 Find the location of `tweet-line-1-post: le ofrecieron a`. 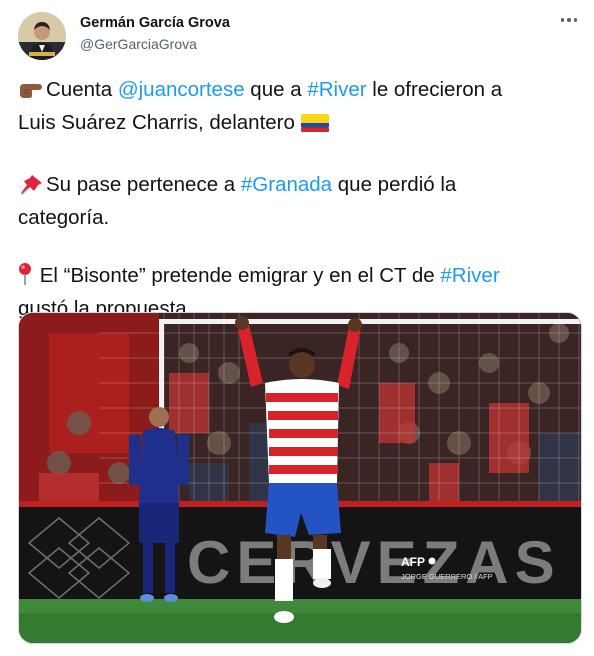

tweet-line-1-post: le ofrecieron a is located at coordinates (434, 89).